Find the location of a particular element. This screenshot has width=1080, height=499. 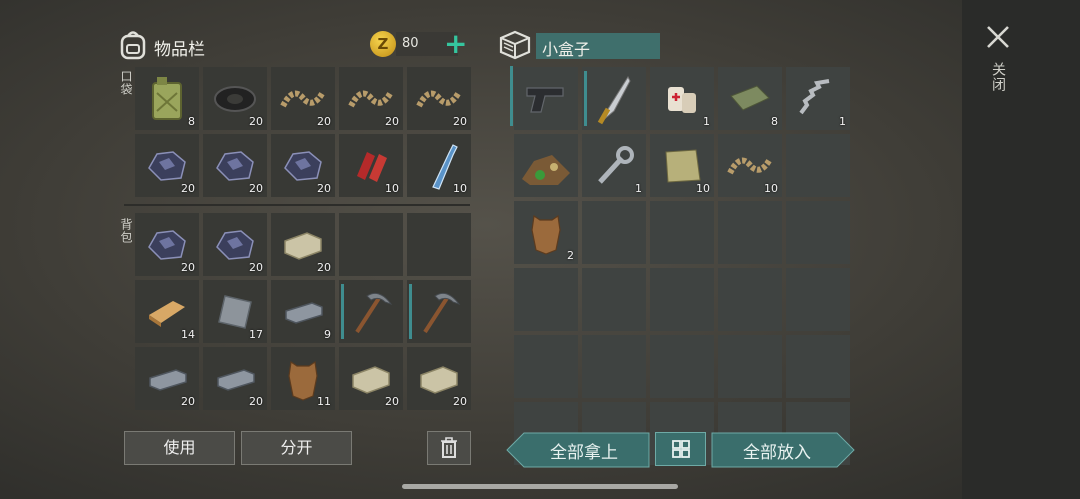

close-label: 关闭 is located at coordinates (998, 77).